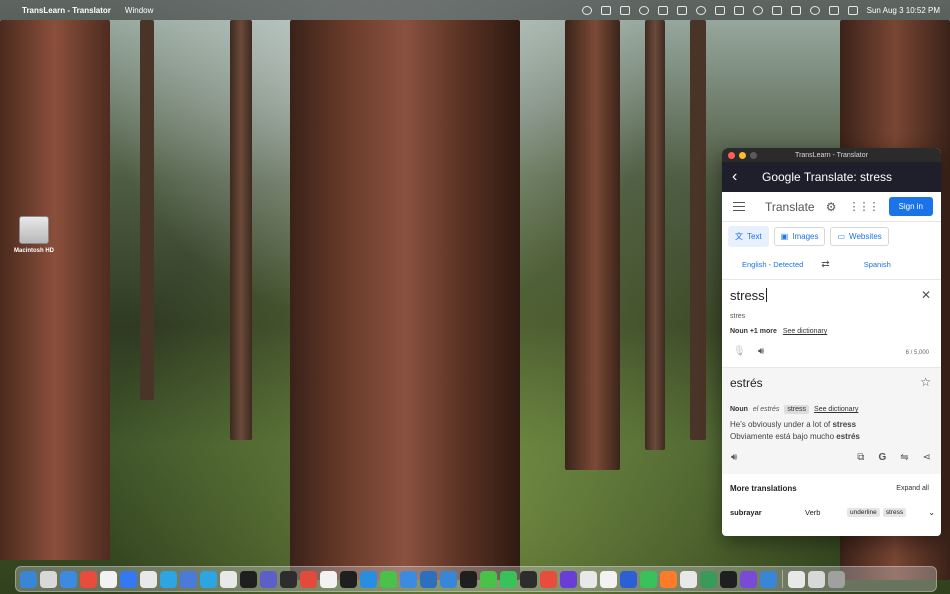 The height and width of the screenshot is (594, 950). I want to click on listen-source-icon: 🔊︎, so click(761, 351).